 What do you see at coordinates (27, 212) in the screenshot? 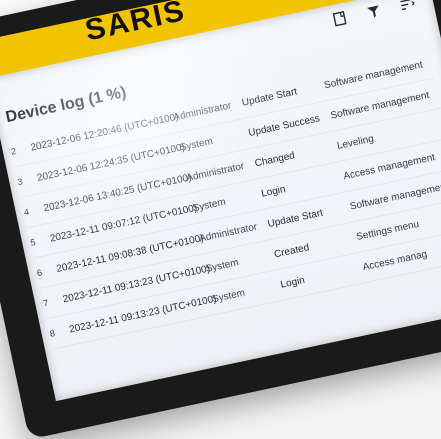
I see `row-index: 4` at bounding box center [27, 212].